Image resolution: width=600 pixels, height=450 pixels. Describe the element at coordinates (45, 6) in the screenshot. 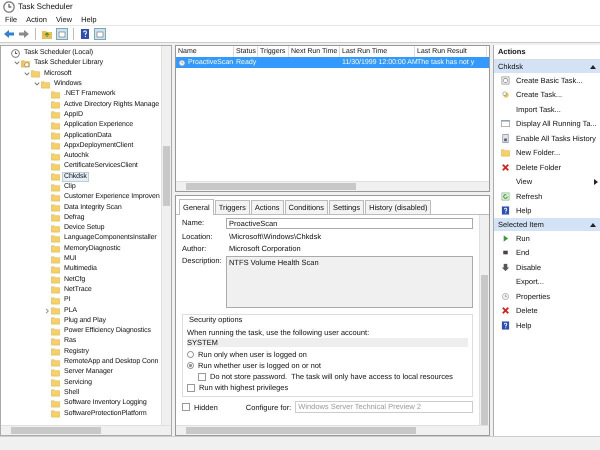

I see `window-title: Task Scheduler` at that location.